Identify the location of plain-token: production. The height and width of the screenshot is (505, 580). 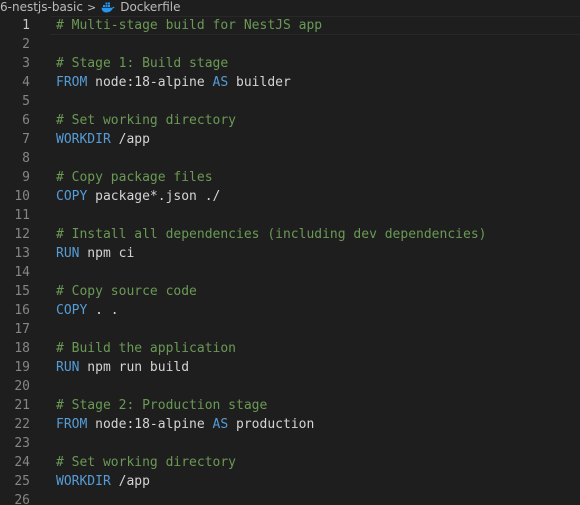
(271, 424).